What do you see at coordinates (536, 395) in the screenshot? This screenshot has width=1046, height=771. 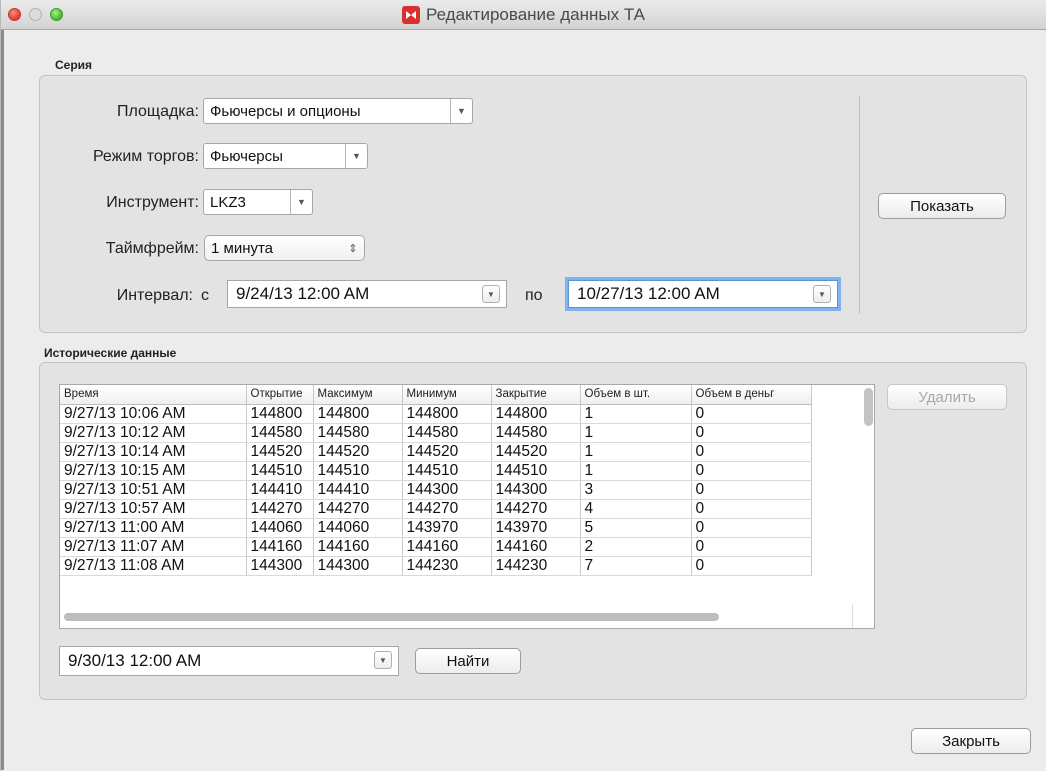 I see `column-header-close: Закрытие` at bounding box center [536, 395].